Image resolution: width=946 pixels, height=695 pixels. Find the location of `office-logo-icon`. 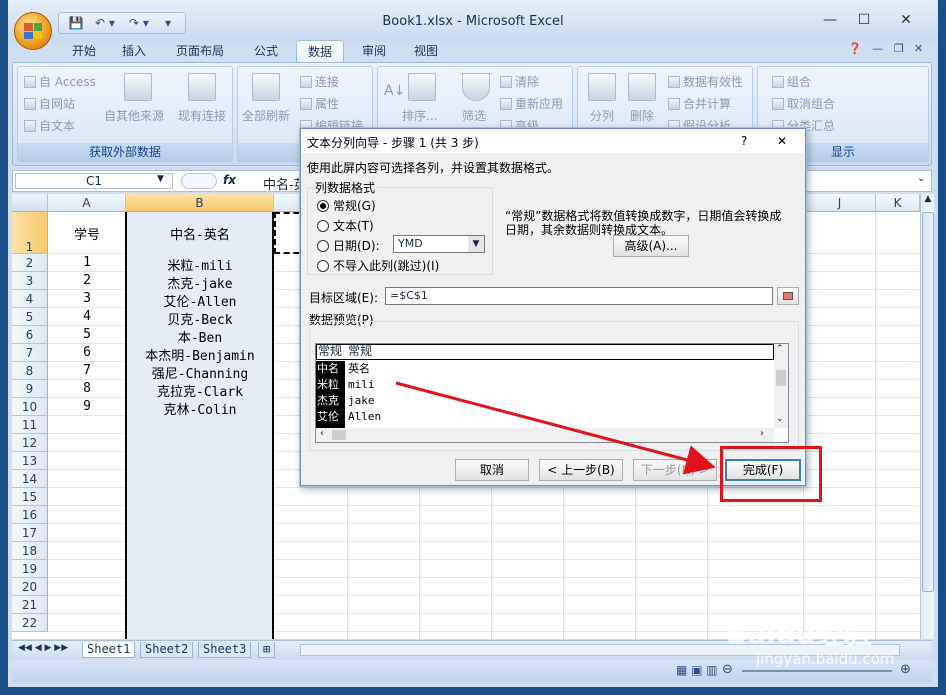

office-logo-icon is located at coordinates (33, 31).